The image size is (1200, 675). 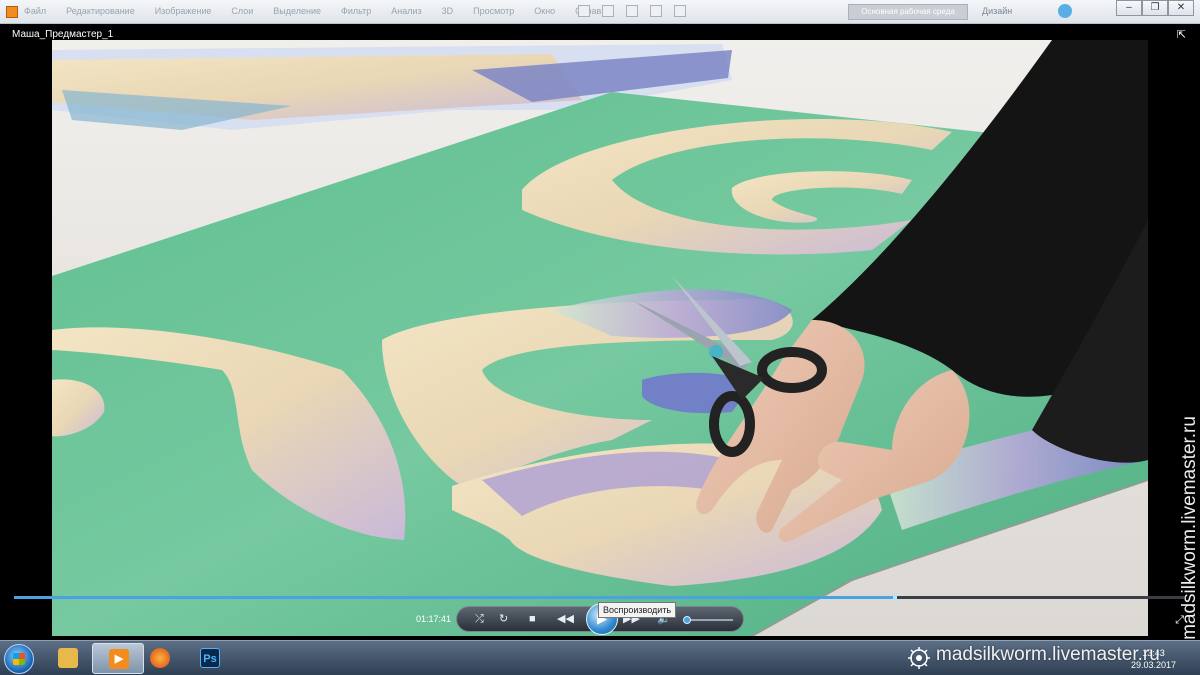 What do you see at coordinates (100, 11) in the screenshot?
I see `menu-item-edit: Редактирование` at bounding box center [100, 11].